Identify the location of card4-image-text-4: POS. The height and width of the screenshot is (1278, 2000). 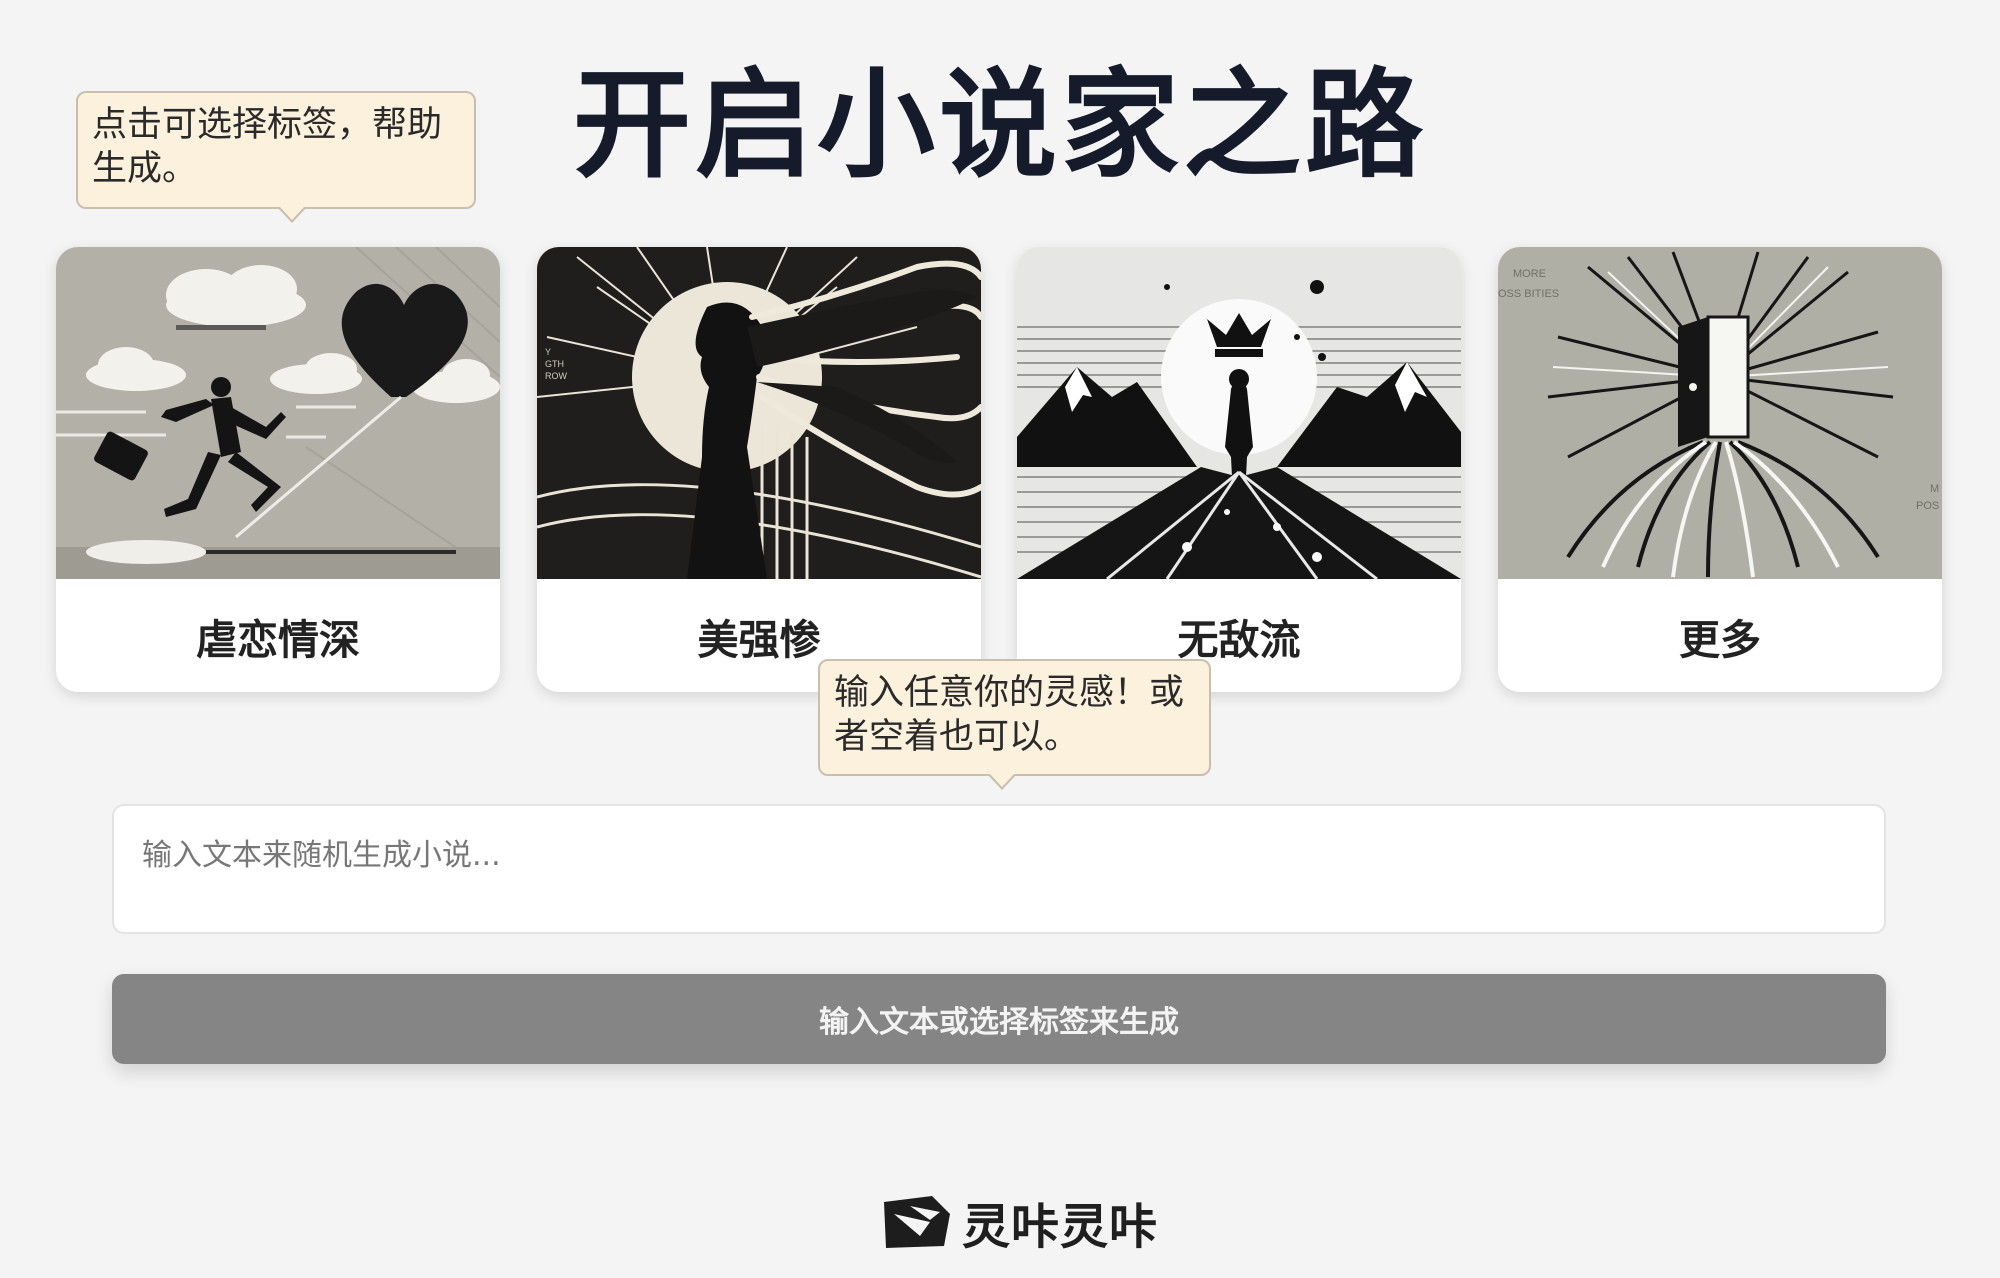
(1927, 506).